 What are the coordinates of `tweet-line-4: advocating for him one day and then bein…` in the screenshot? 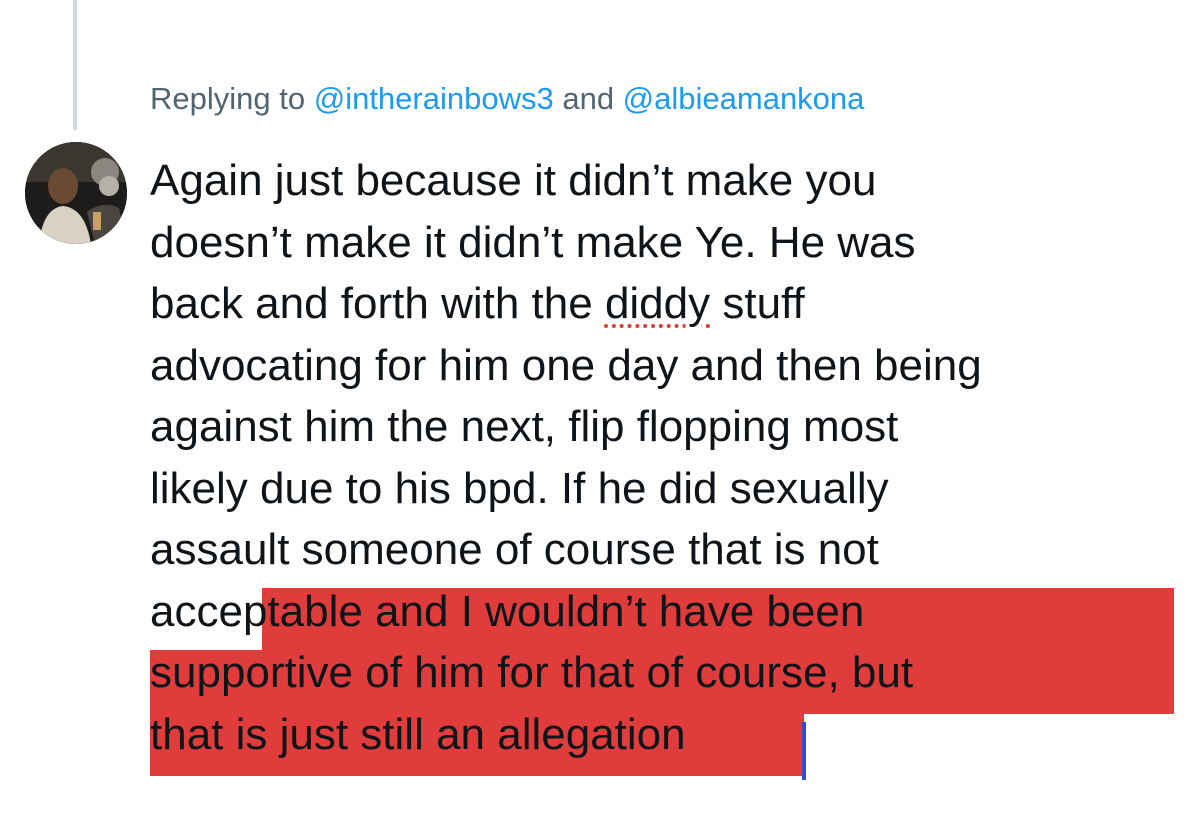 It's located at (660, 366).